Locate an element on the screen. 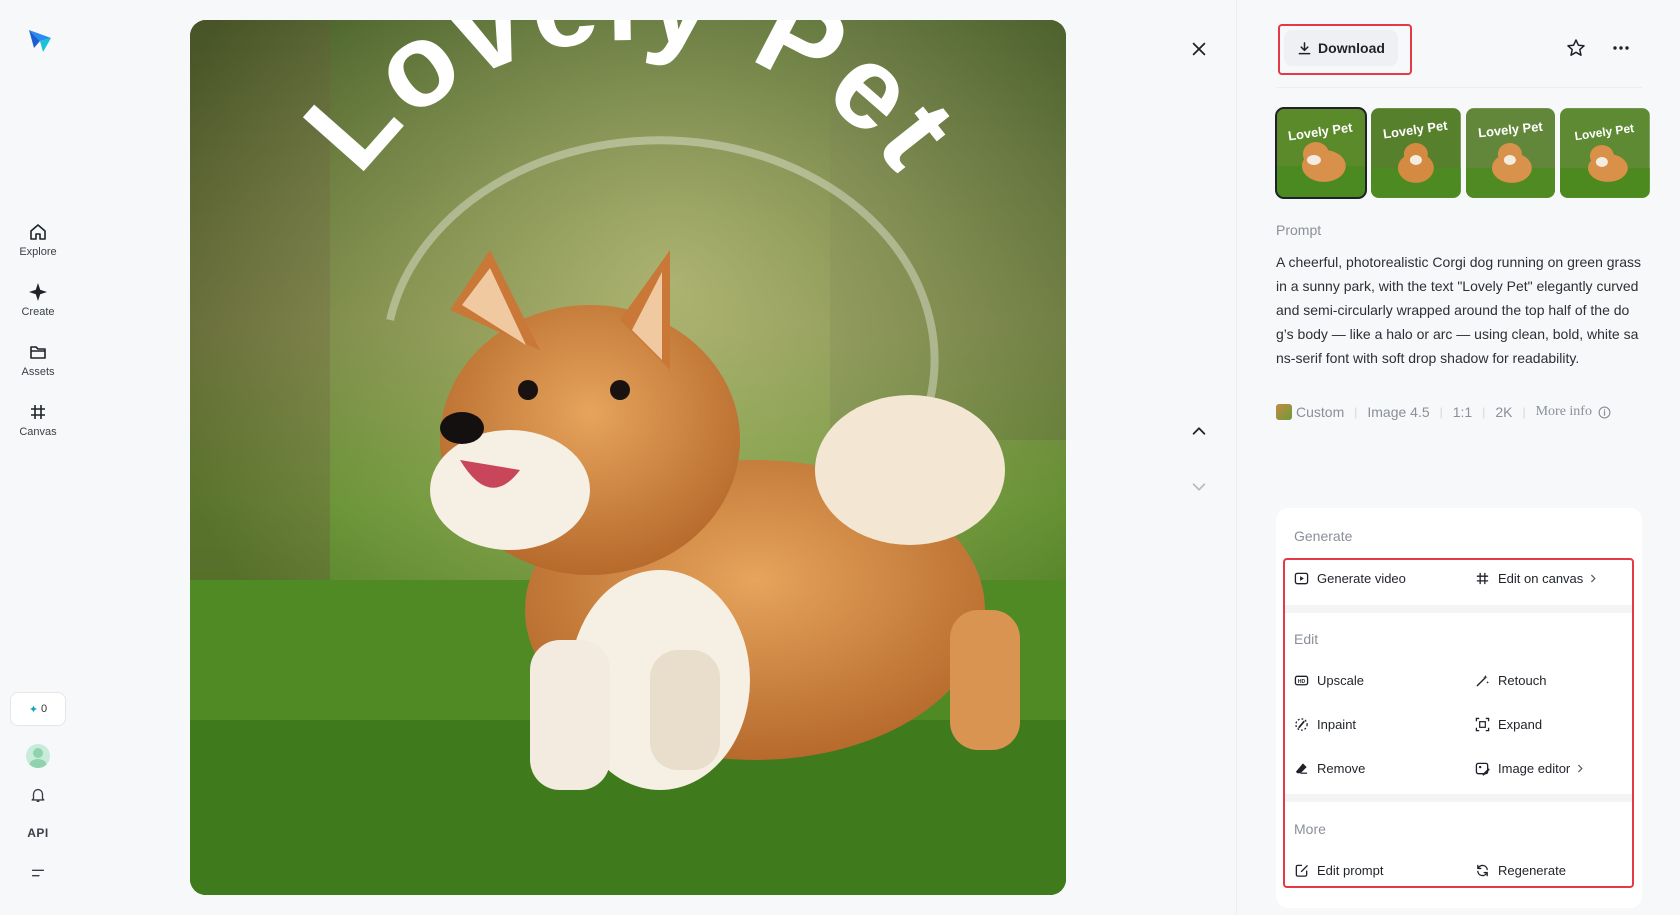 This screenshot has height=915, width=1680. home-icon is located at coordinates (38, 232).